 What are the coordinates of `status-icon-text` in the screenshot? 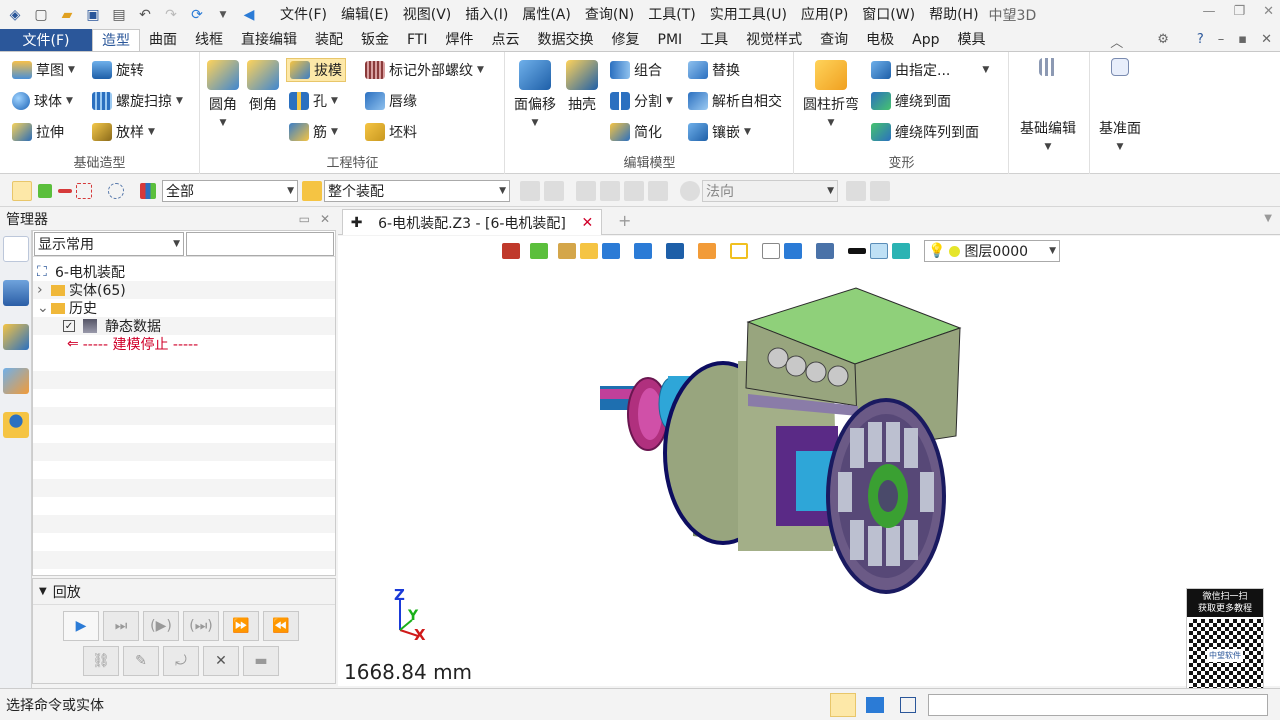 It's located at (843, 705).